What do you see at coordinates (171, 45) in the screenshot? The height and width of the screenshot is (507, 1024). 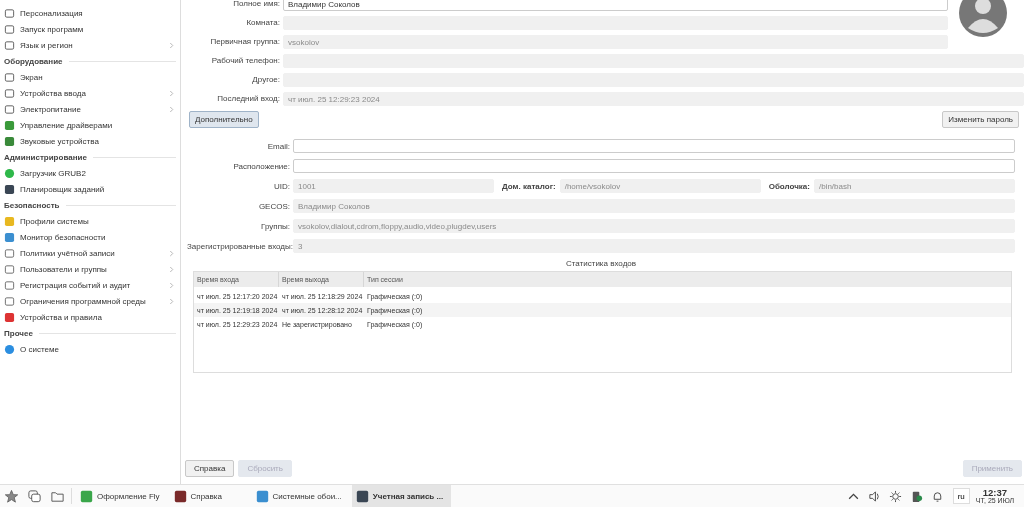 I see `chevron-icon` at bounding box center [171, 45].